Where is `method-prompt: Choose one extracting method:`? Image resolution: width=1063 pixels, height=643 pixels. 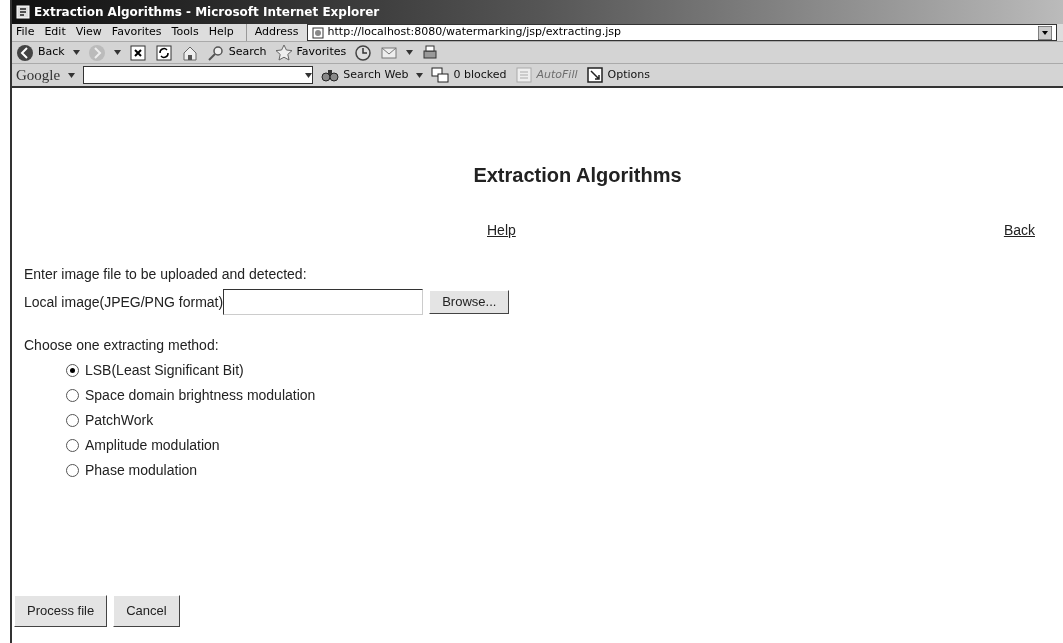 method-prompt: Choose one extracting method: is located at coordinates (122, 345).